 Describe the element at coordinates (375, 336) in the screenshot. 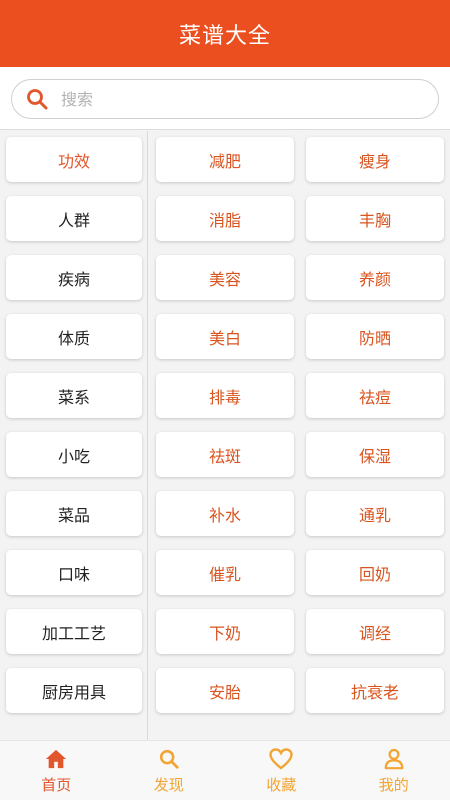

I see `subcategory-item: 防晒` at that location.